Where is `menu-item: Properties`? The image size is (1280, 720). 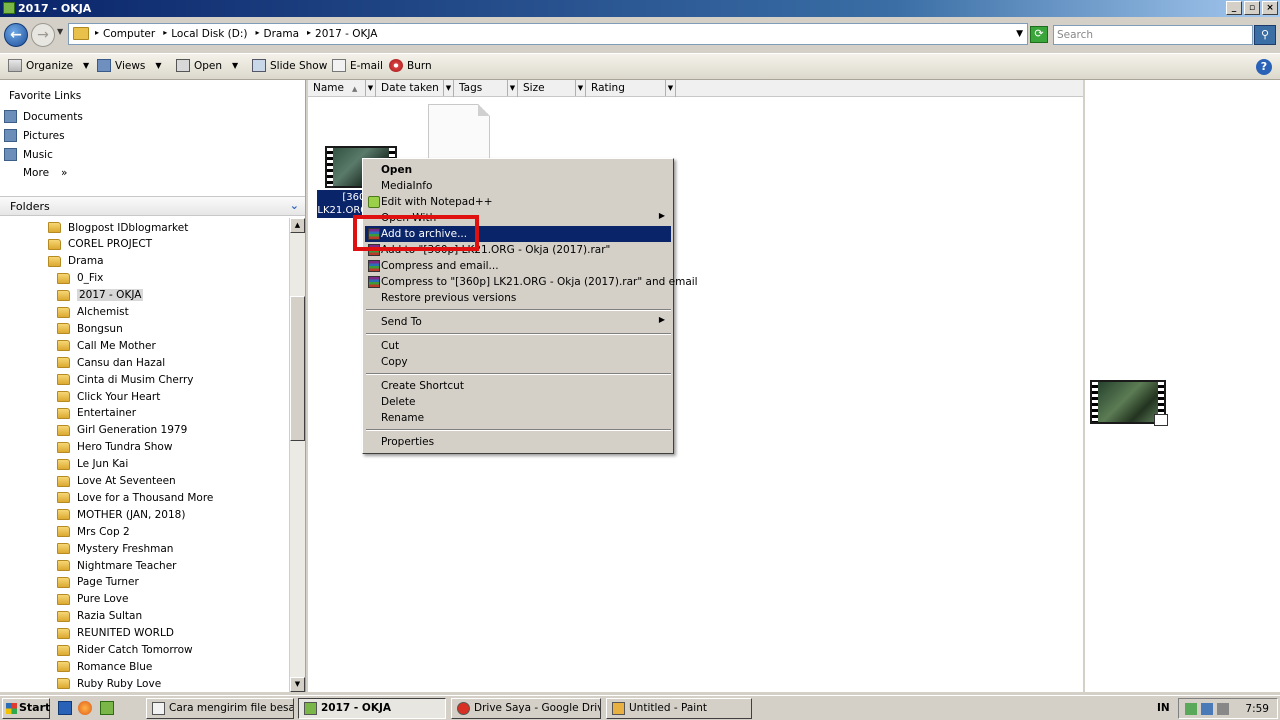 menu-item: Properties is located at coordinates (518, 442).